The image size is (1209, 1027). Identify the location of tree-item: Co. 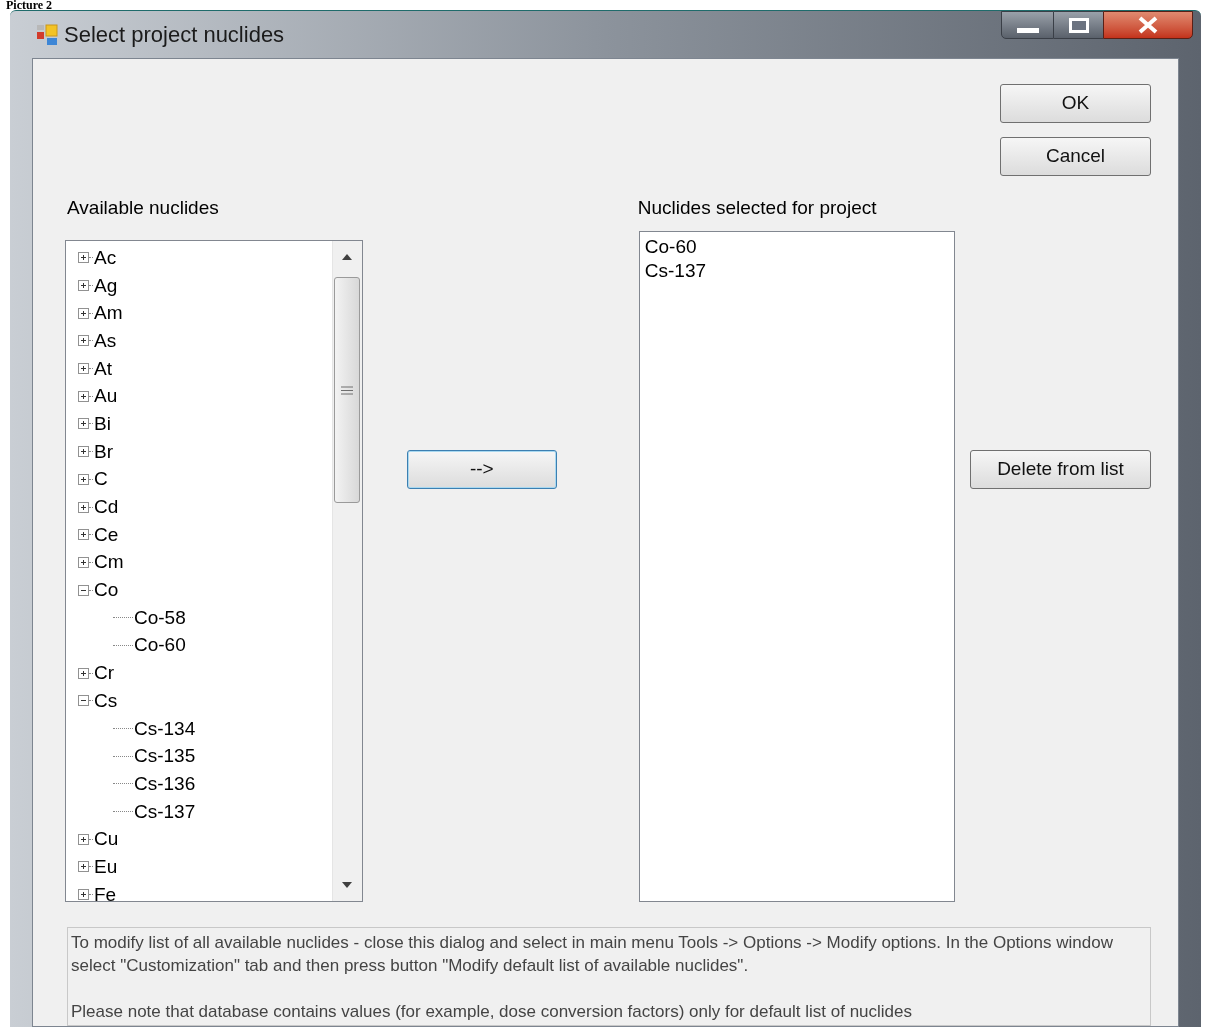
(106, 590).